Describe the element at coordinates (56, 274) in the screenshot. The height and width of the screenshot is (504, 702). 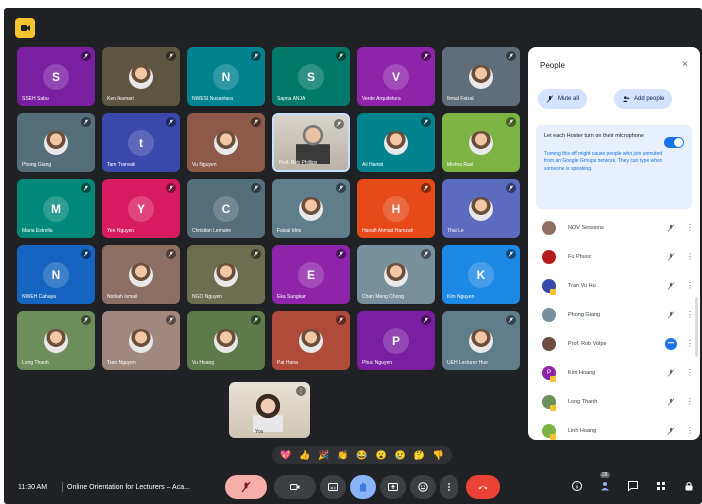
I see `participant-tile: N NWEH Cahaya` at that location.